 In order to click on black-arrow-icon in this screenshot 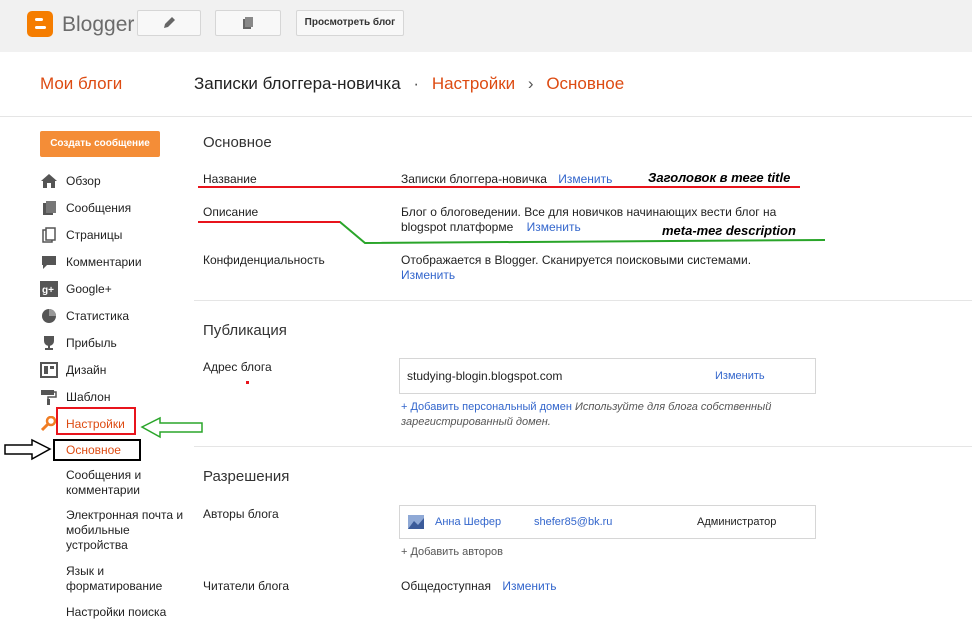, I will do `click(28, 449)`.